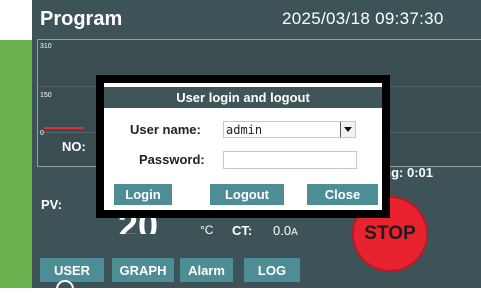 This screenshot has width=481, height=298. I want to click on password-label: Password:, so click(172, 159).